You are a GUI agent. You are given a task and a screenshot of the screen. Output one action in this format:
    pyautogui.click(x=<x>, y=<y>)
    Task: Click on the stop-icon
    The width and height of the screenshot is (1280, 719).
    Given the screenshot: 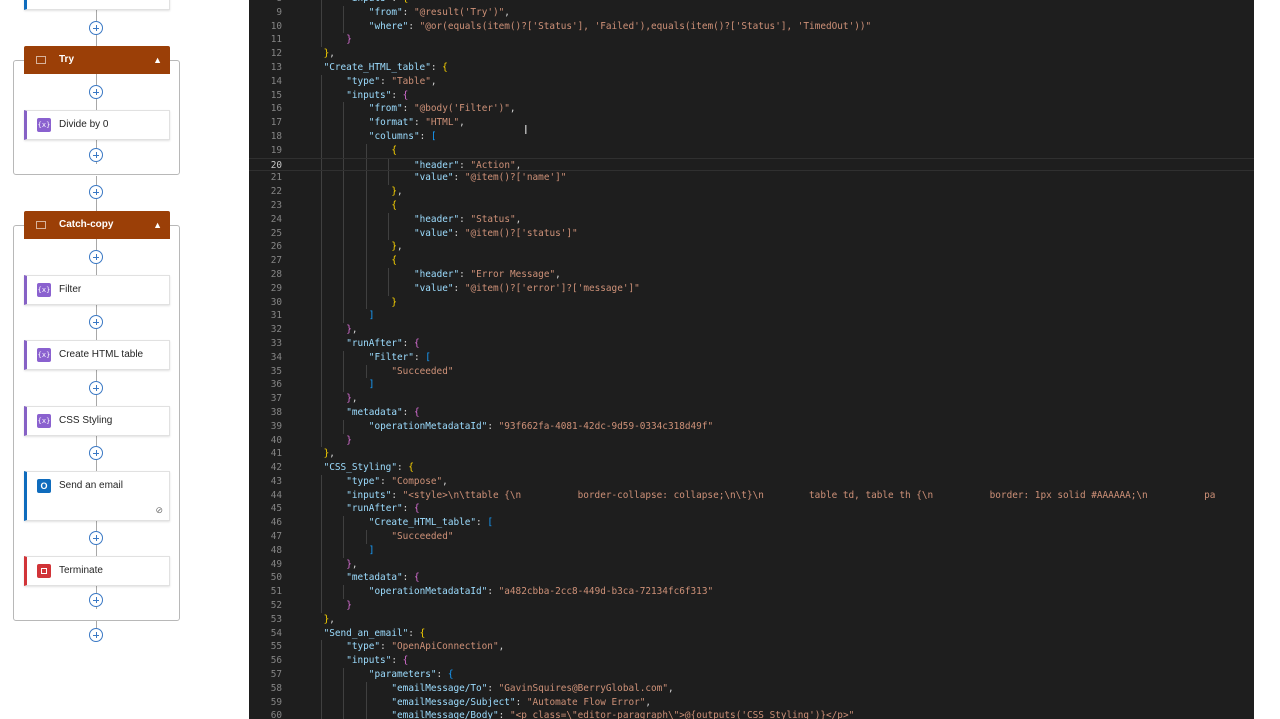 What is the action you would take?
    pyautogui.click(x=44, y=571)
    